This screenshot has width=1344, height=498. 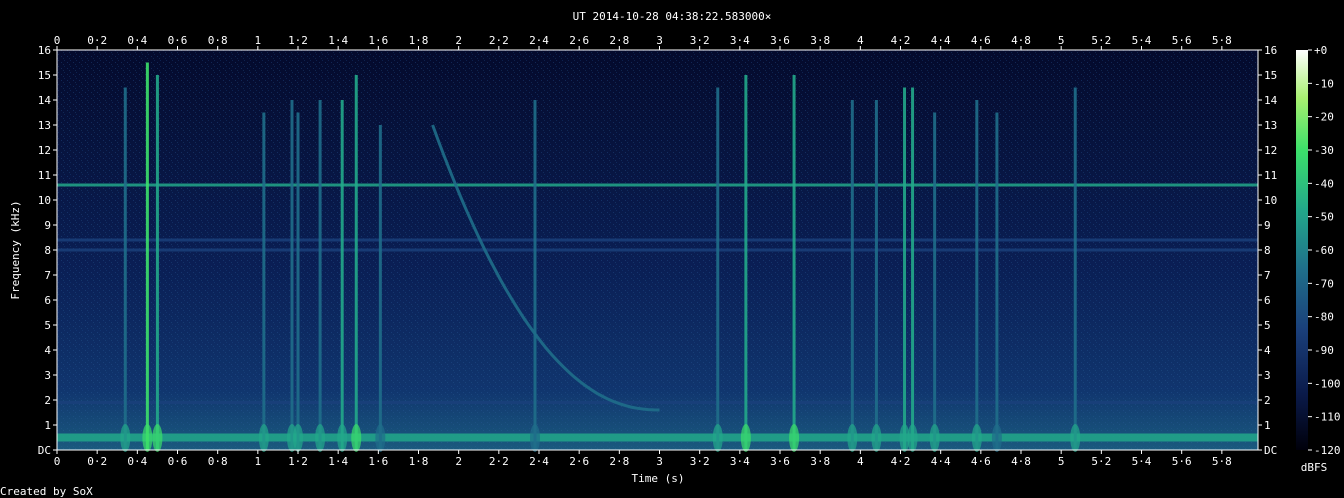 I want to click on y-tick-label-right: 14, so click(x=1271, y=100).